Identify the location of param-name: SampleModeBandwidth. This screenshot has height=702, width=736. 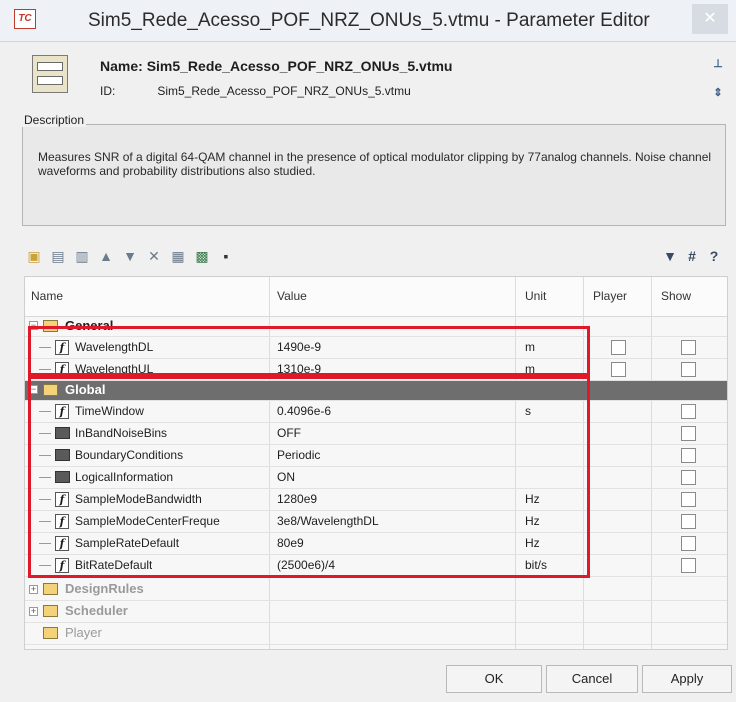
(138, 499).